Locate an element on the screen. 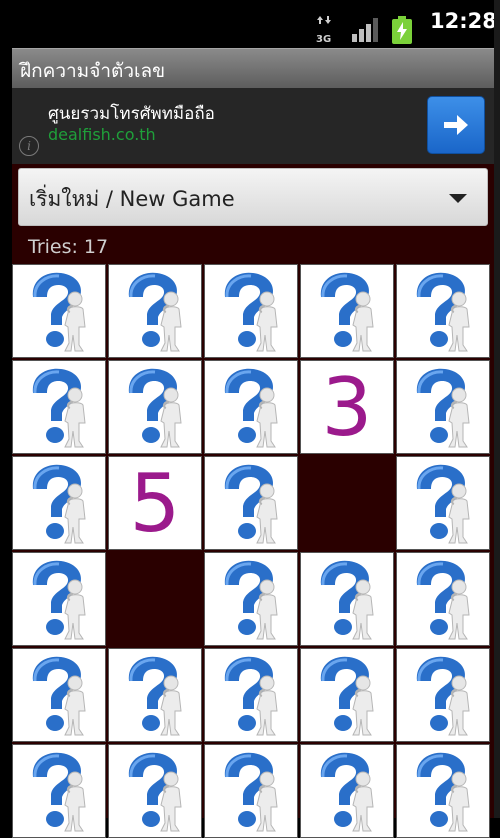 This screenshot has width=500, height=838. chevron-down-icon is located at coordinates (458, 198).